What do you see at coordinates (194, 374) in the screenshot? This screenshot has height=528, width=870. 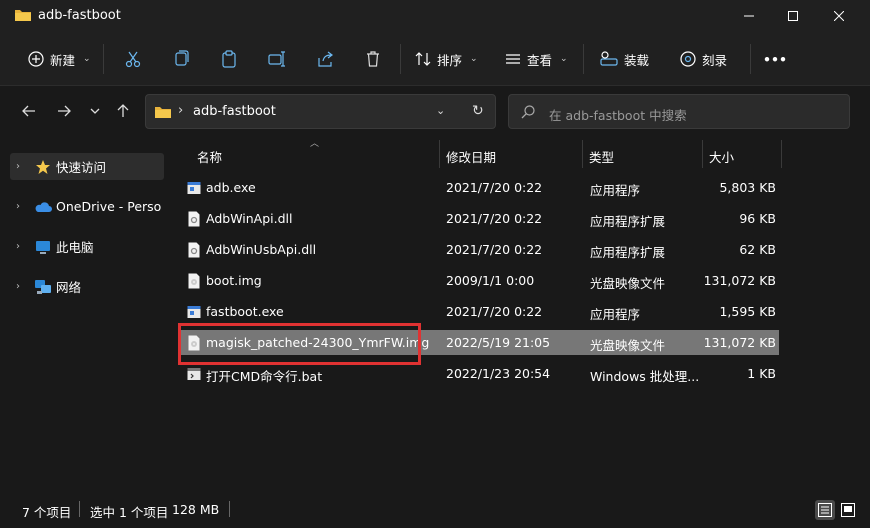 I see `bat-icon` at bounding box center [194, 374].